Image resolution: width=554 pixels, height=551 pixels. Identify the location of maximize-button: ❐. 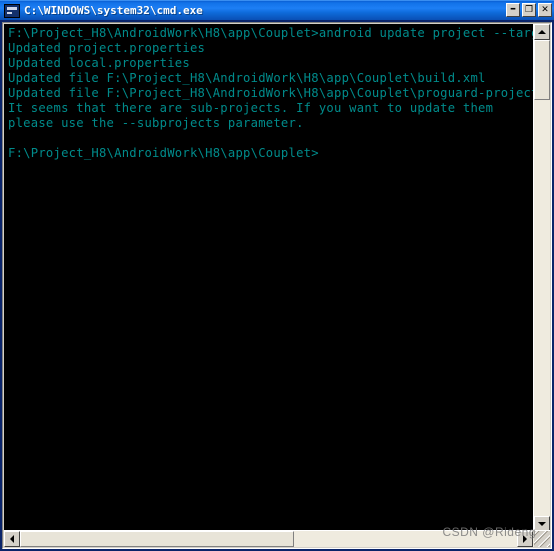
(529, 10).